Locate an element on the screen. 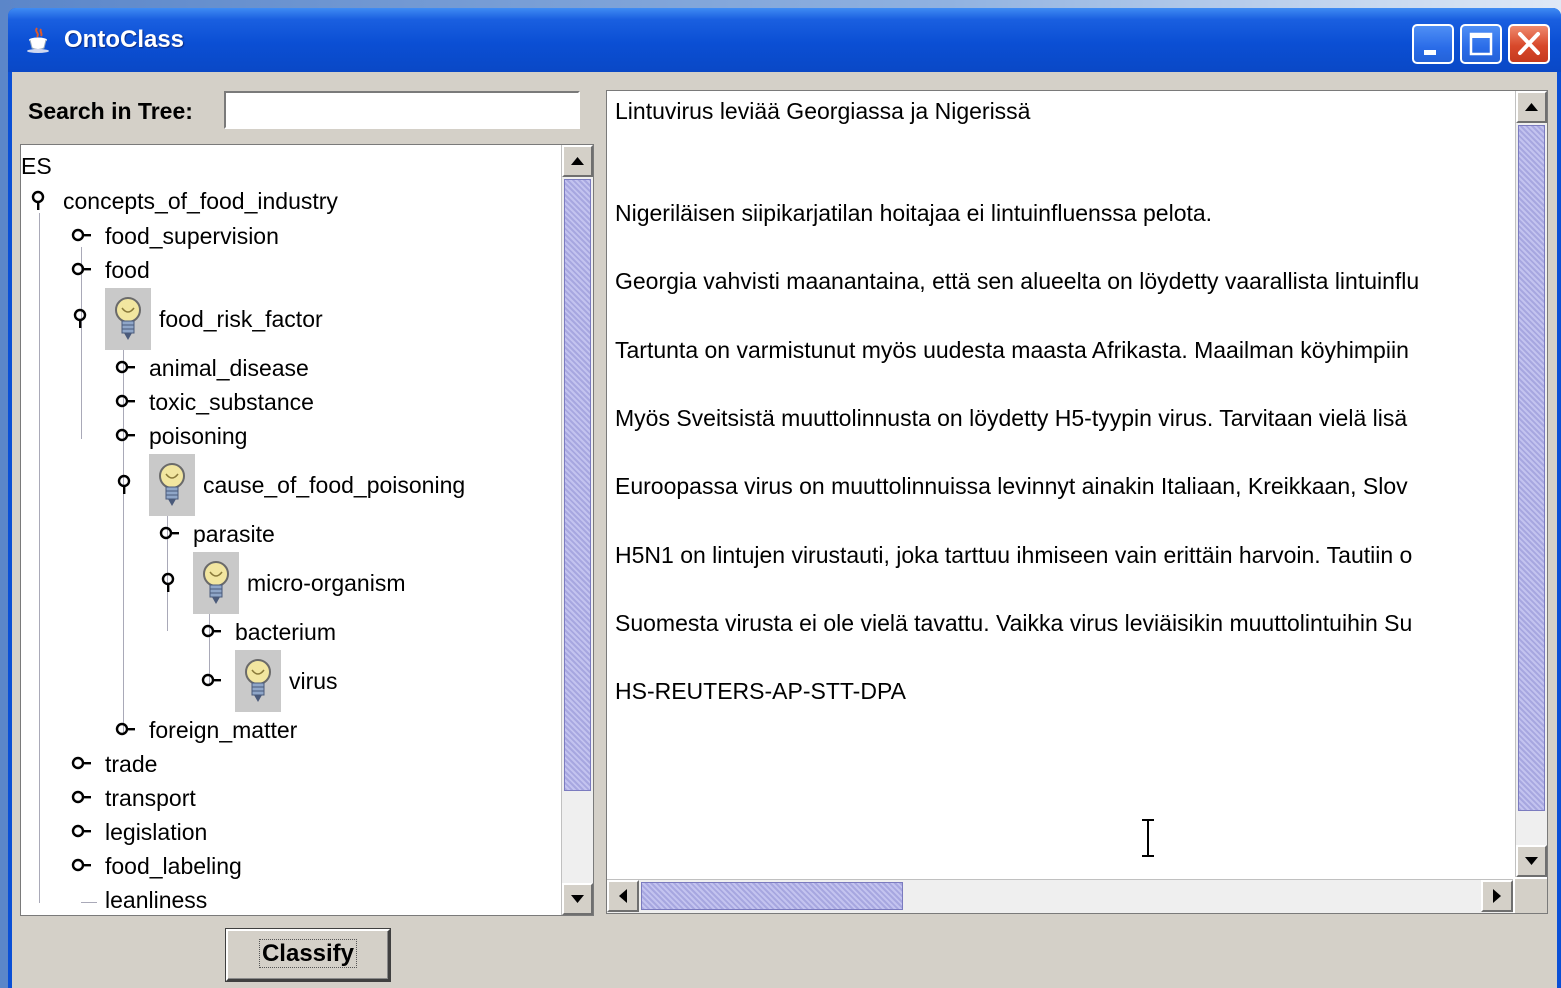 Image resolution: width=1561 pixels, height=988 pixels. tree-node-label: micro-organism is located at coordinates (326, 583).